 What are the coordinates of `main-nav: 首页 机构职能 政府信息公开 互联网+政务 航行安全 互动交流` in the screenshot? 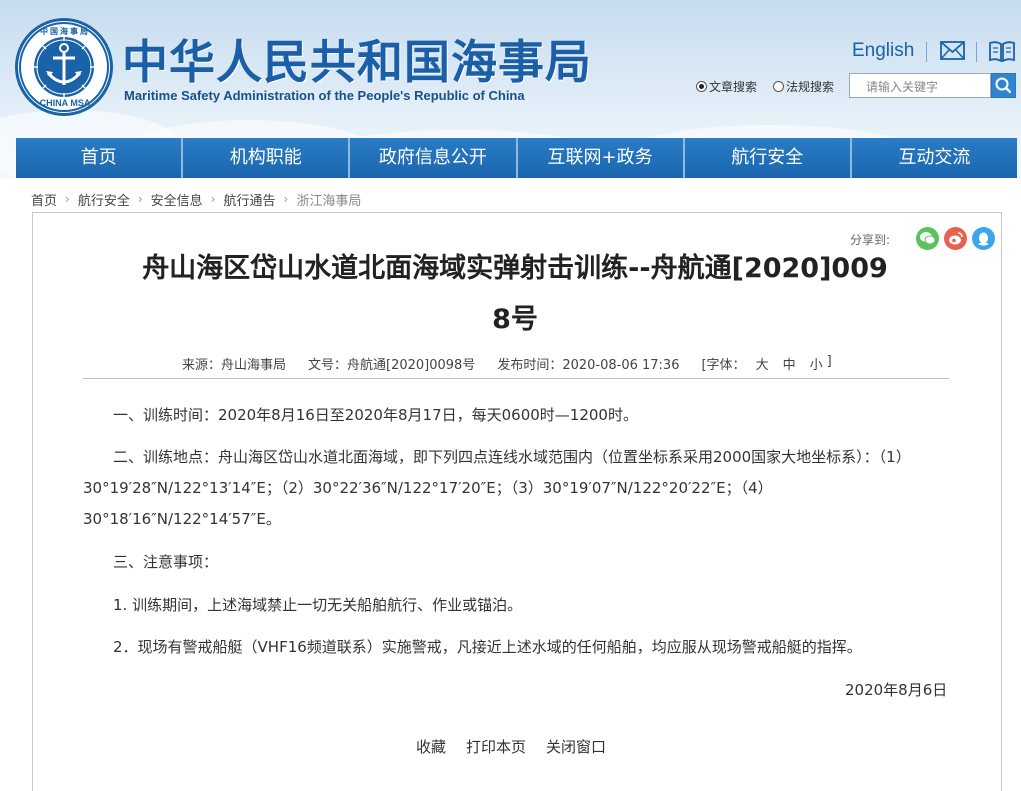 It's located at (517, 158).